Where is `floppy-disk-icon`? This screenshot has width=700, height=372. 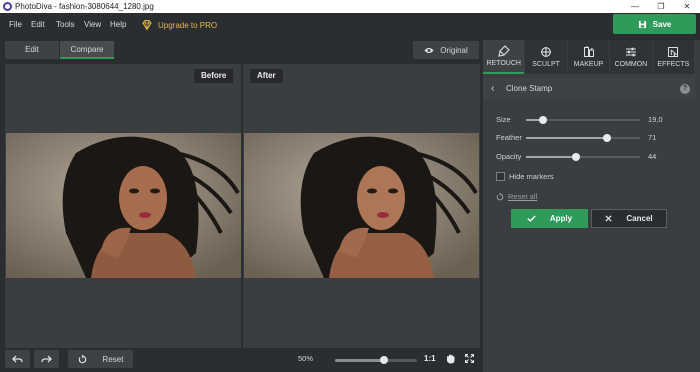 floppy-disk-icon is located at coordinates (642, 24).